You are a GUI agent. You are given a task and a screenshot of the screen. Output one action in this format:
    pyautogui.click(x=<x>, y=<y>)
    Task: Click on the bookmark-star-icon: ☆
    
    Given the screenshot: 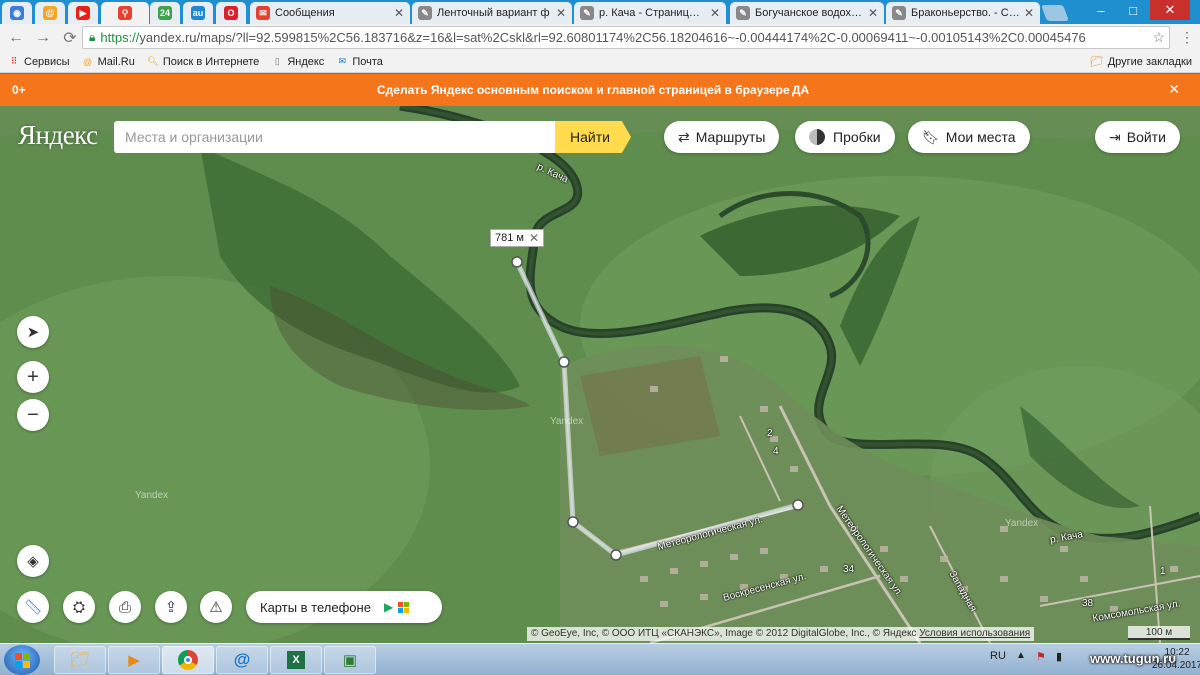 What is the action you would take?
    pyautogui.click(x=1158, y=37)
    